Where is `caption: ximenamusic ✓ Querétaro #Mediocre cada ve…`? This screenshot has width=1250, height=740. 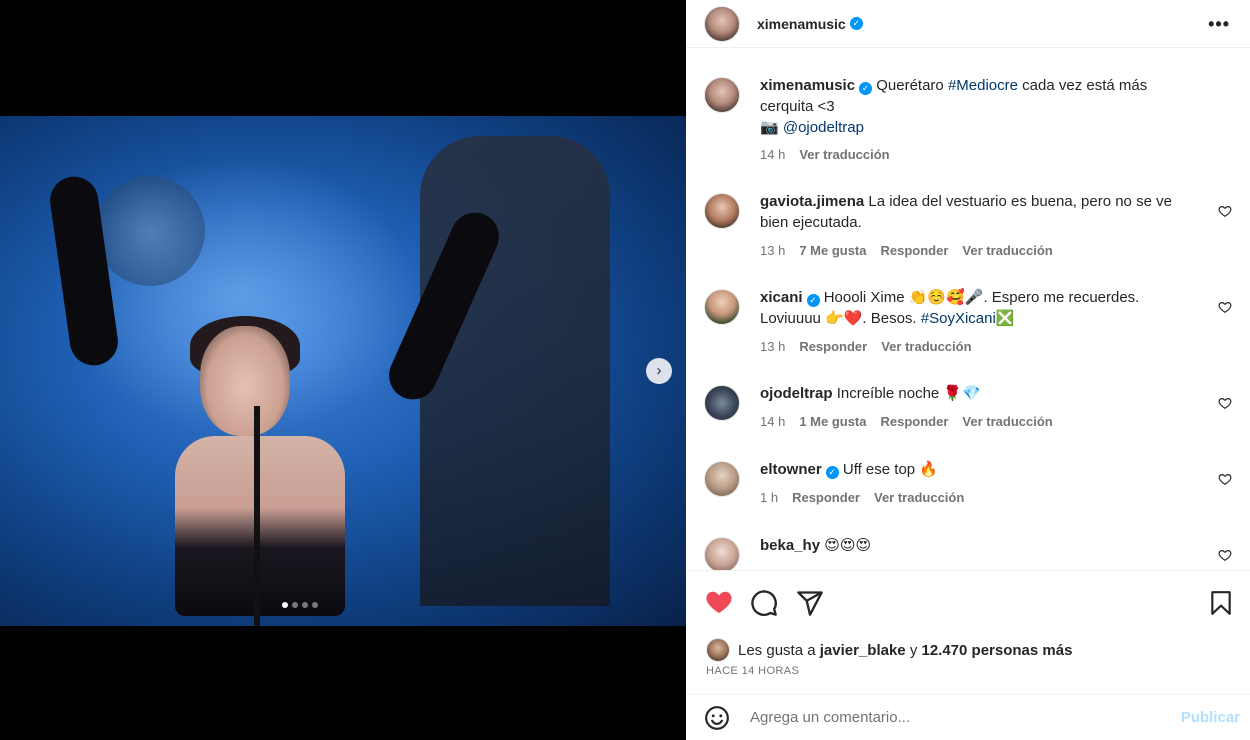
caption: ximenamusic ✓ Querétaro #Mediocre cada ve… is located at coordinates (969, 120).